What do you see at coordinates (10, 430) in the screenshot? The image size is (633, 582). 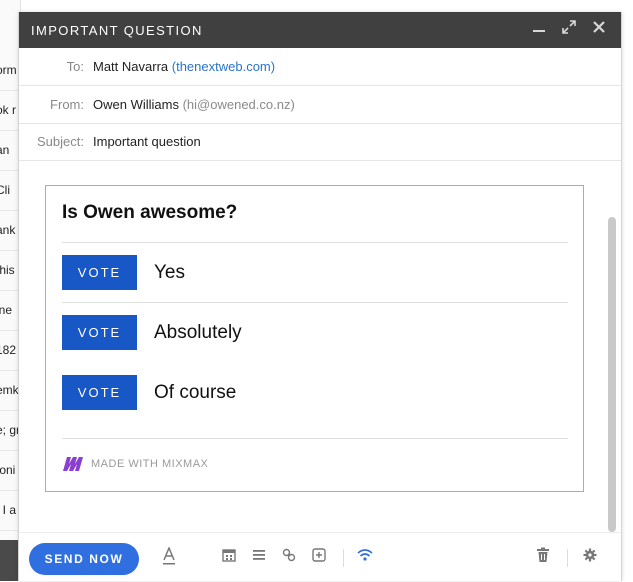 I see `list-item: e; gr` at bounding box center [10, 430].